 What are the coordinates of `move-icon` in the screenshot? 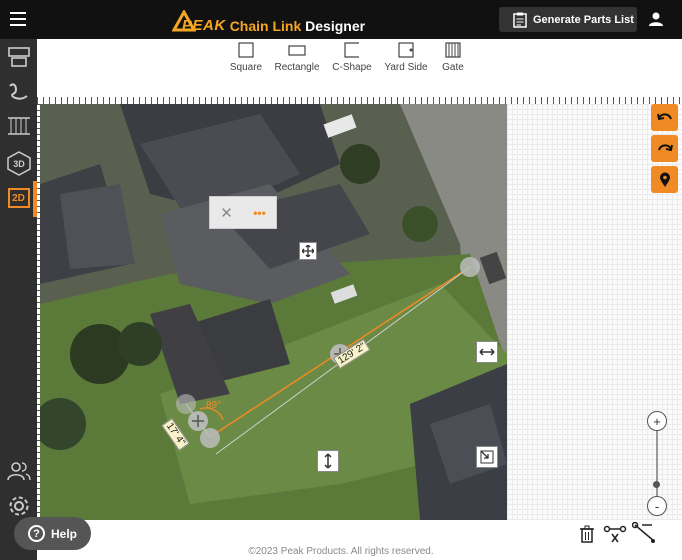 It's located at (308, 251).